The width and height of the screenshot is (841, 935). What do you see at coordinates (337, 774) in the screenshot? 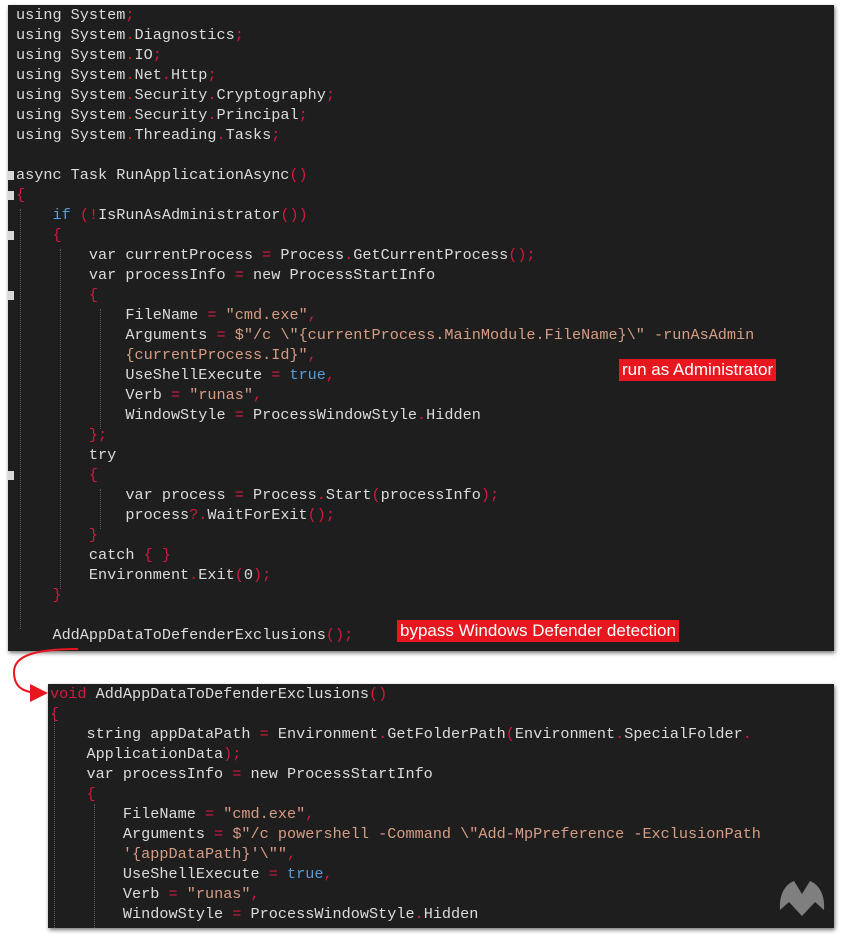
I see `code-token: new ProcessStartInfo` at bounding box center [337, 774].